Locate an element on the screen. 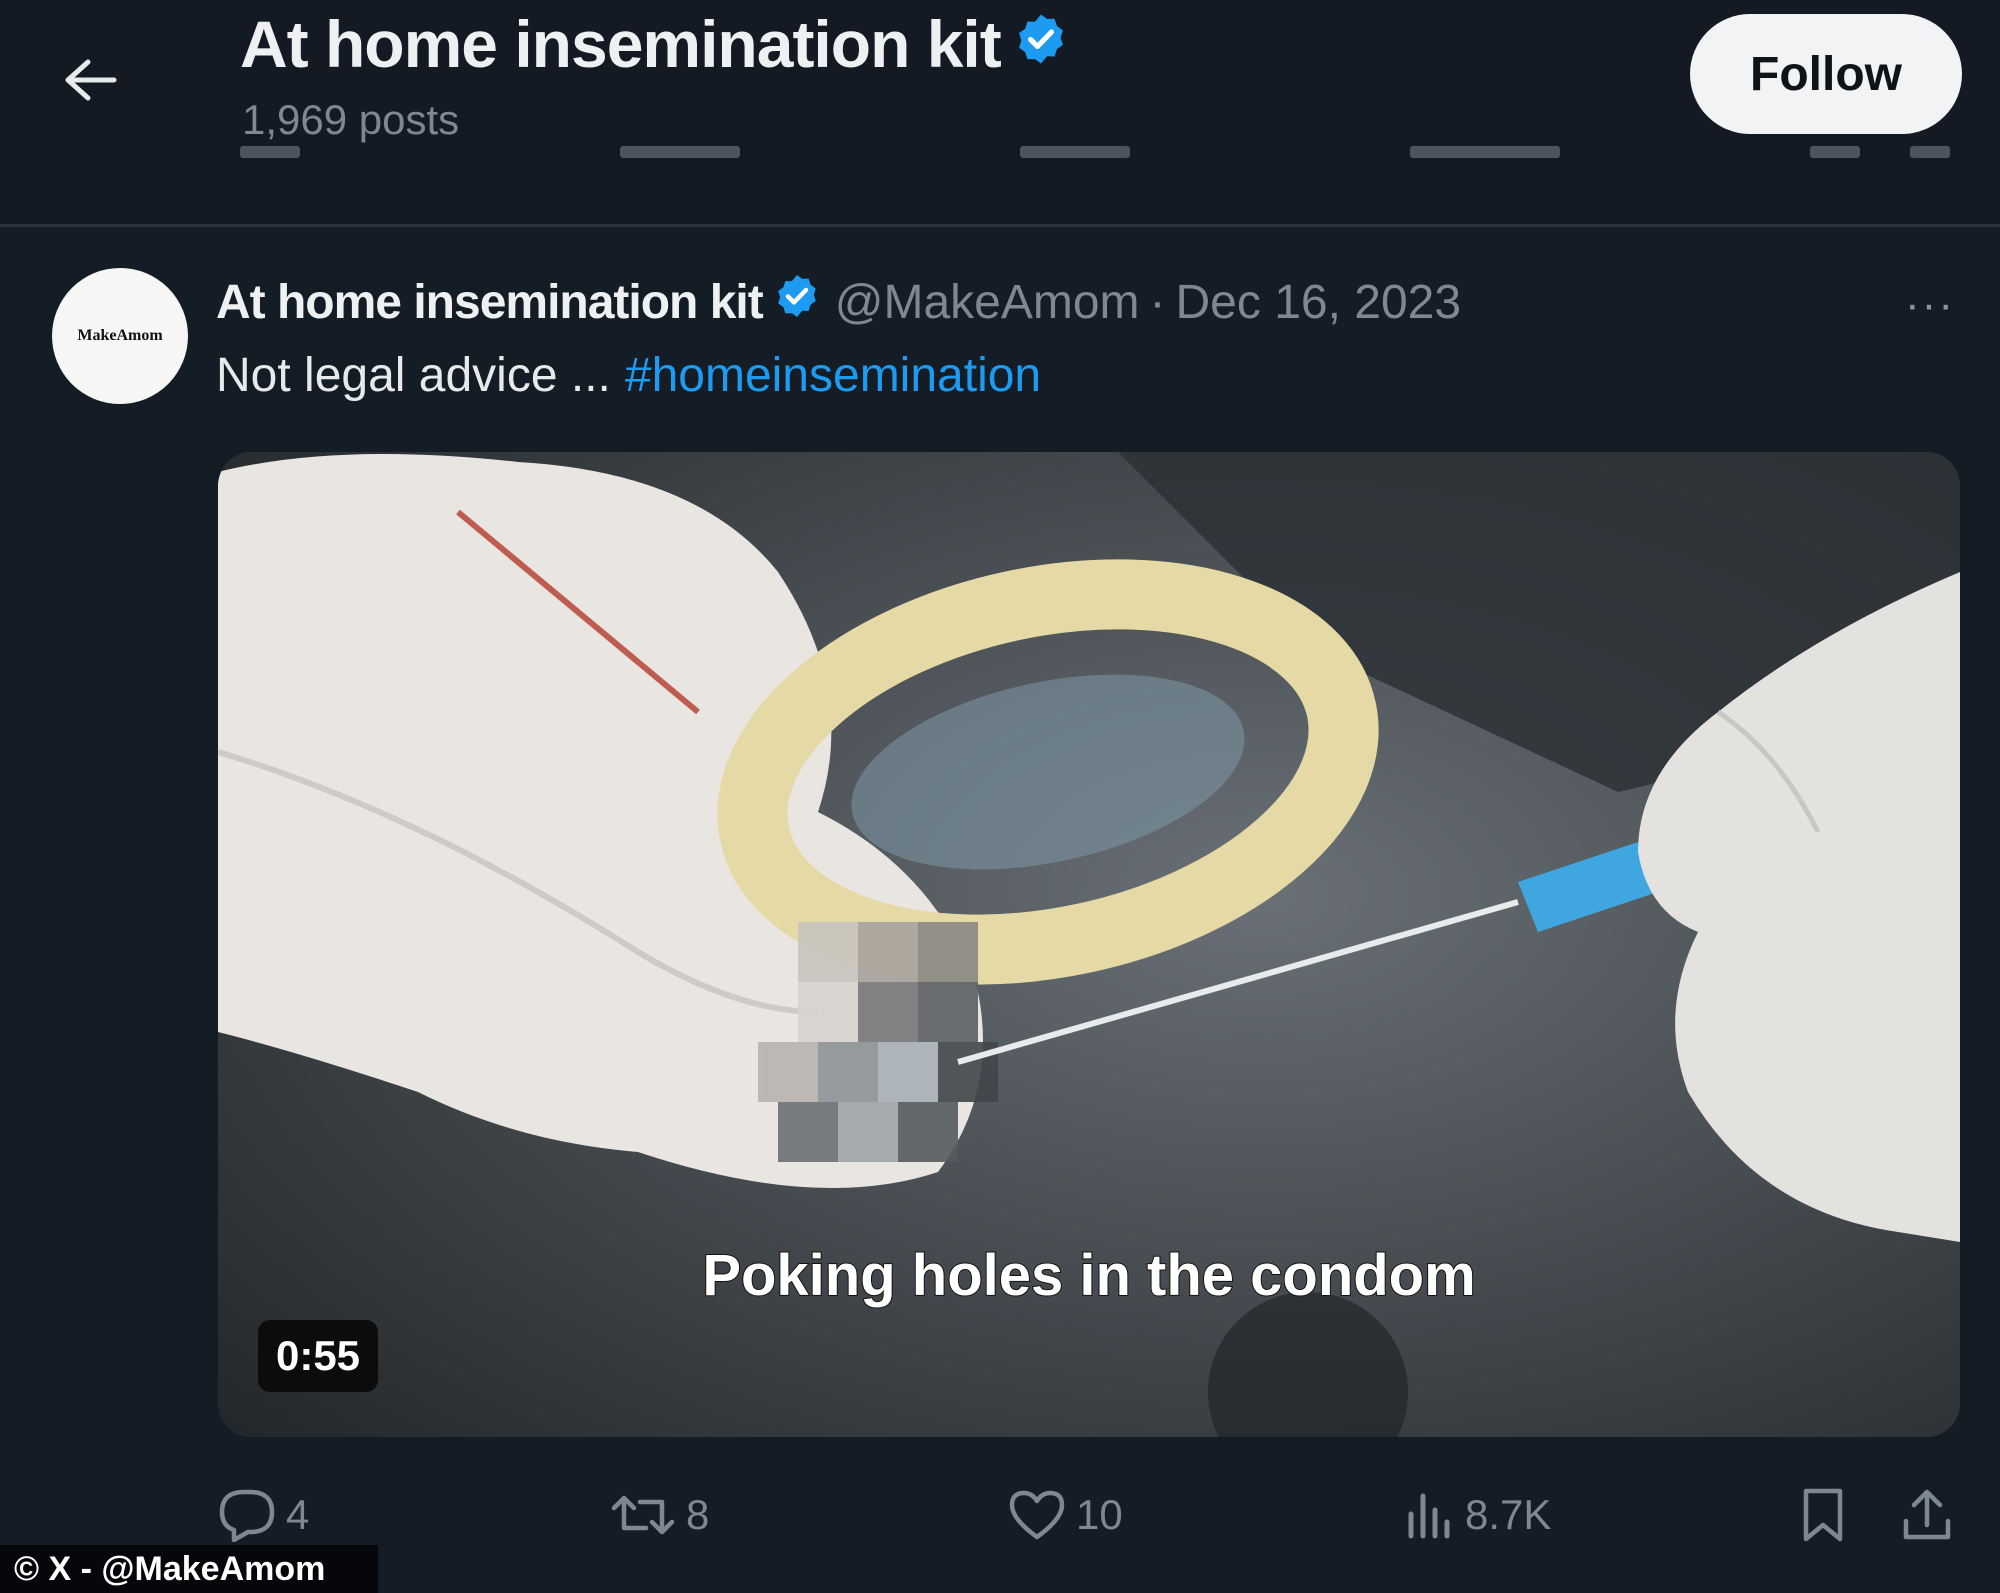 The image size is (2000, 1593). reply-count: 4 is located at coordinates (298, 1514).